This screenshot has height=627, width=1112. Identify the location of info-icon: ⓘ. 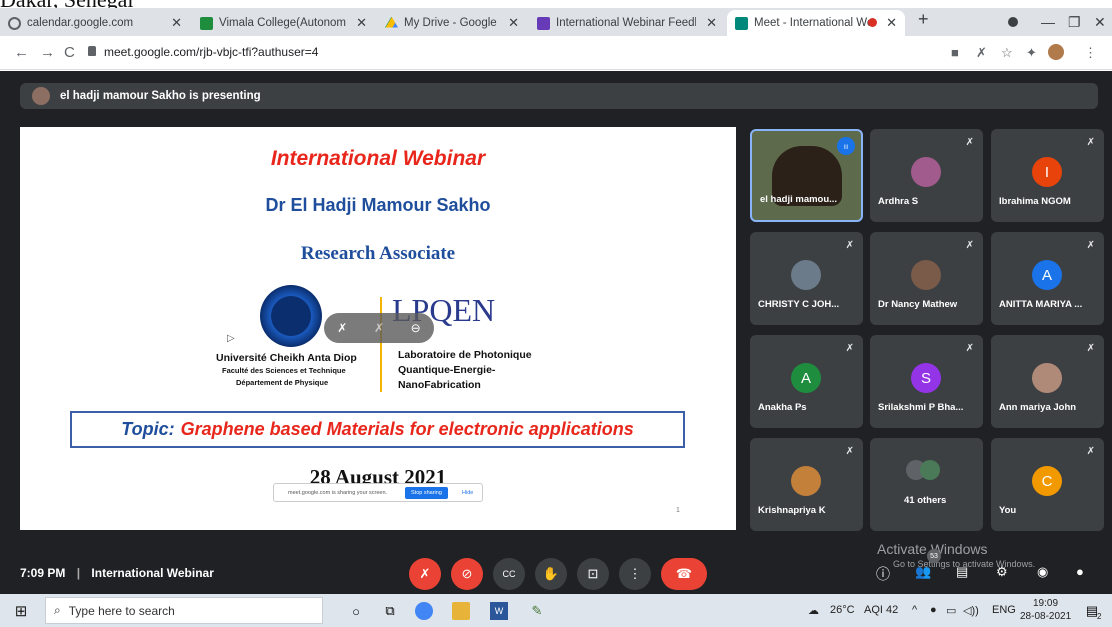
(883, 574).